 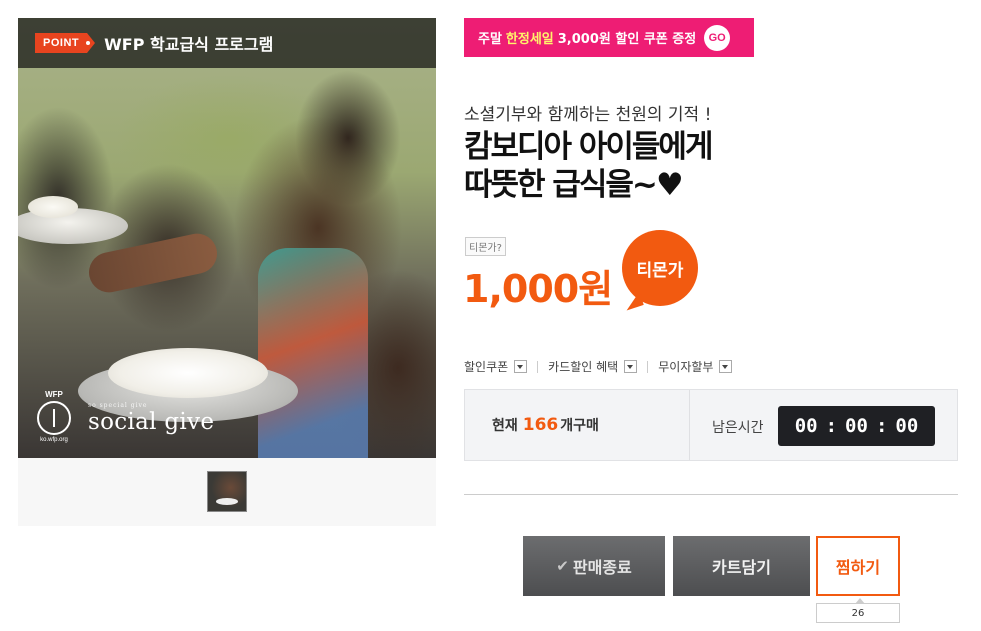 I want to click on option-coupon-label: 할인쿠폰, so click(x=486, y=367).